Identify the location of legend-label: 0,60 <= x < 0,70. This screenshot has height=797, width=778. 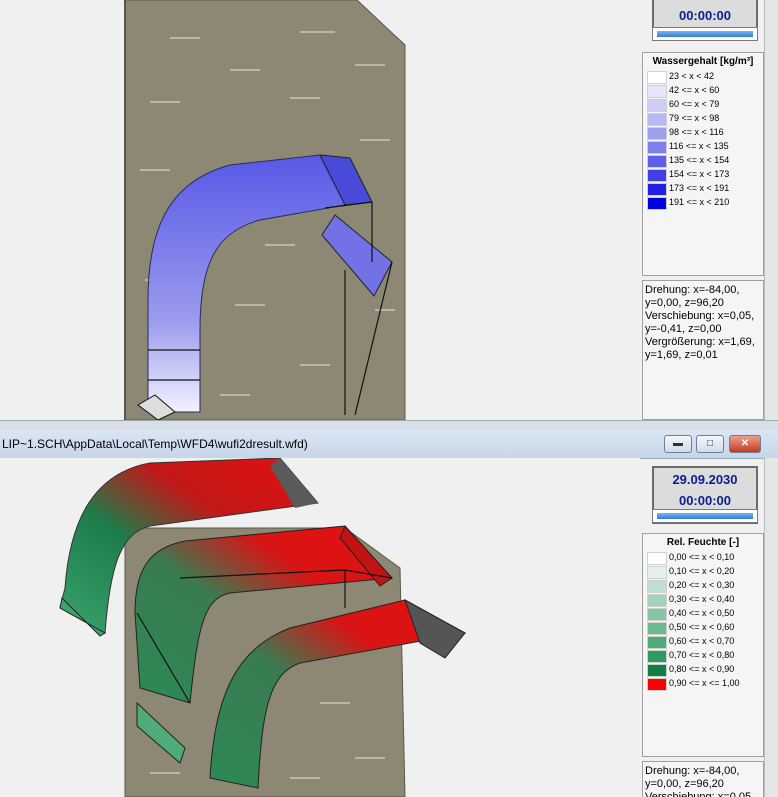
(702, 641).